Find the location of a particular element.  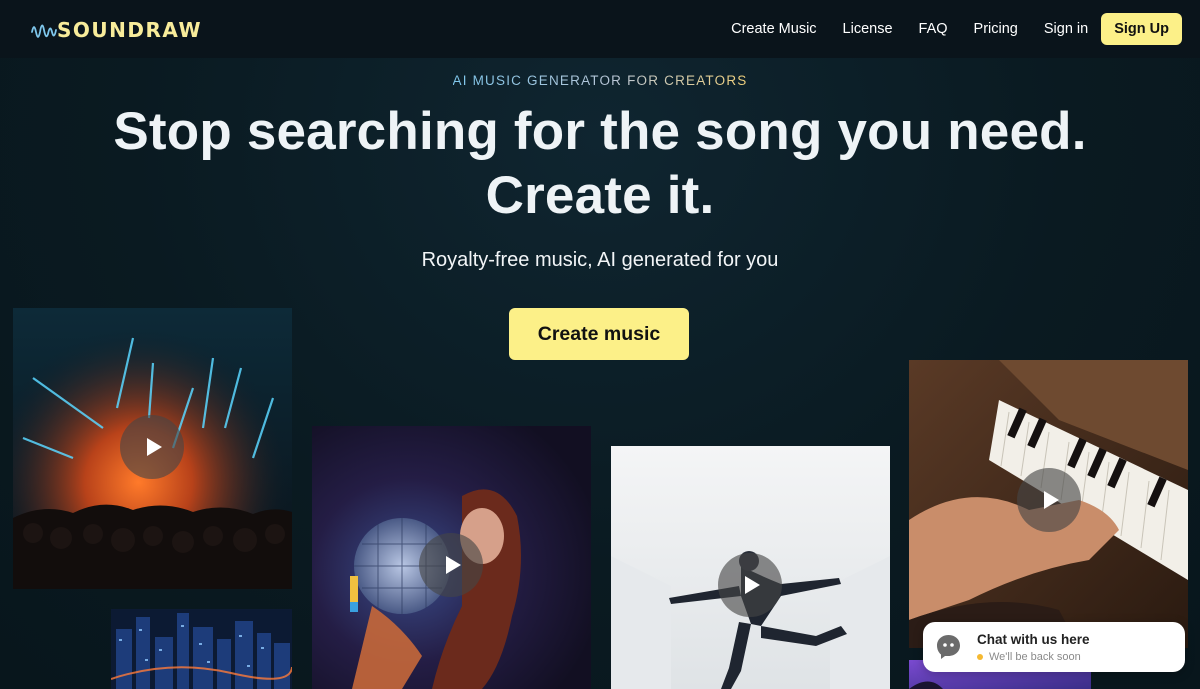

media-tile-dancer is located at coordinates (750, 567).